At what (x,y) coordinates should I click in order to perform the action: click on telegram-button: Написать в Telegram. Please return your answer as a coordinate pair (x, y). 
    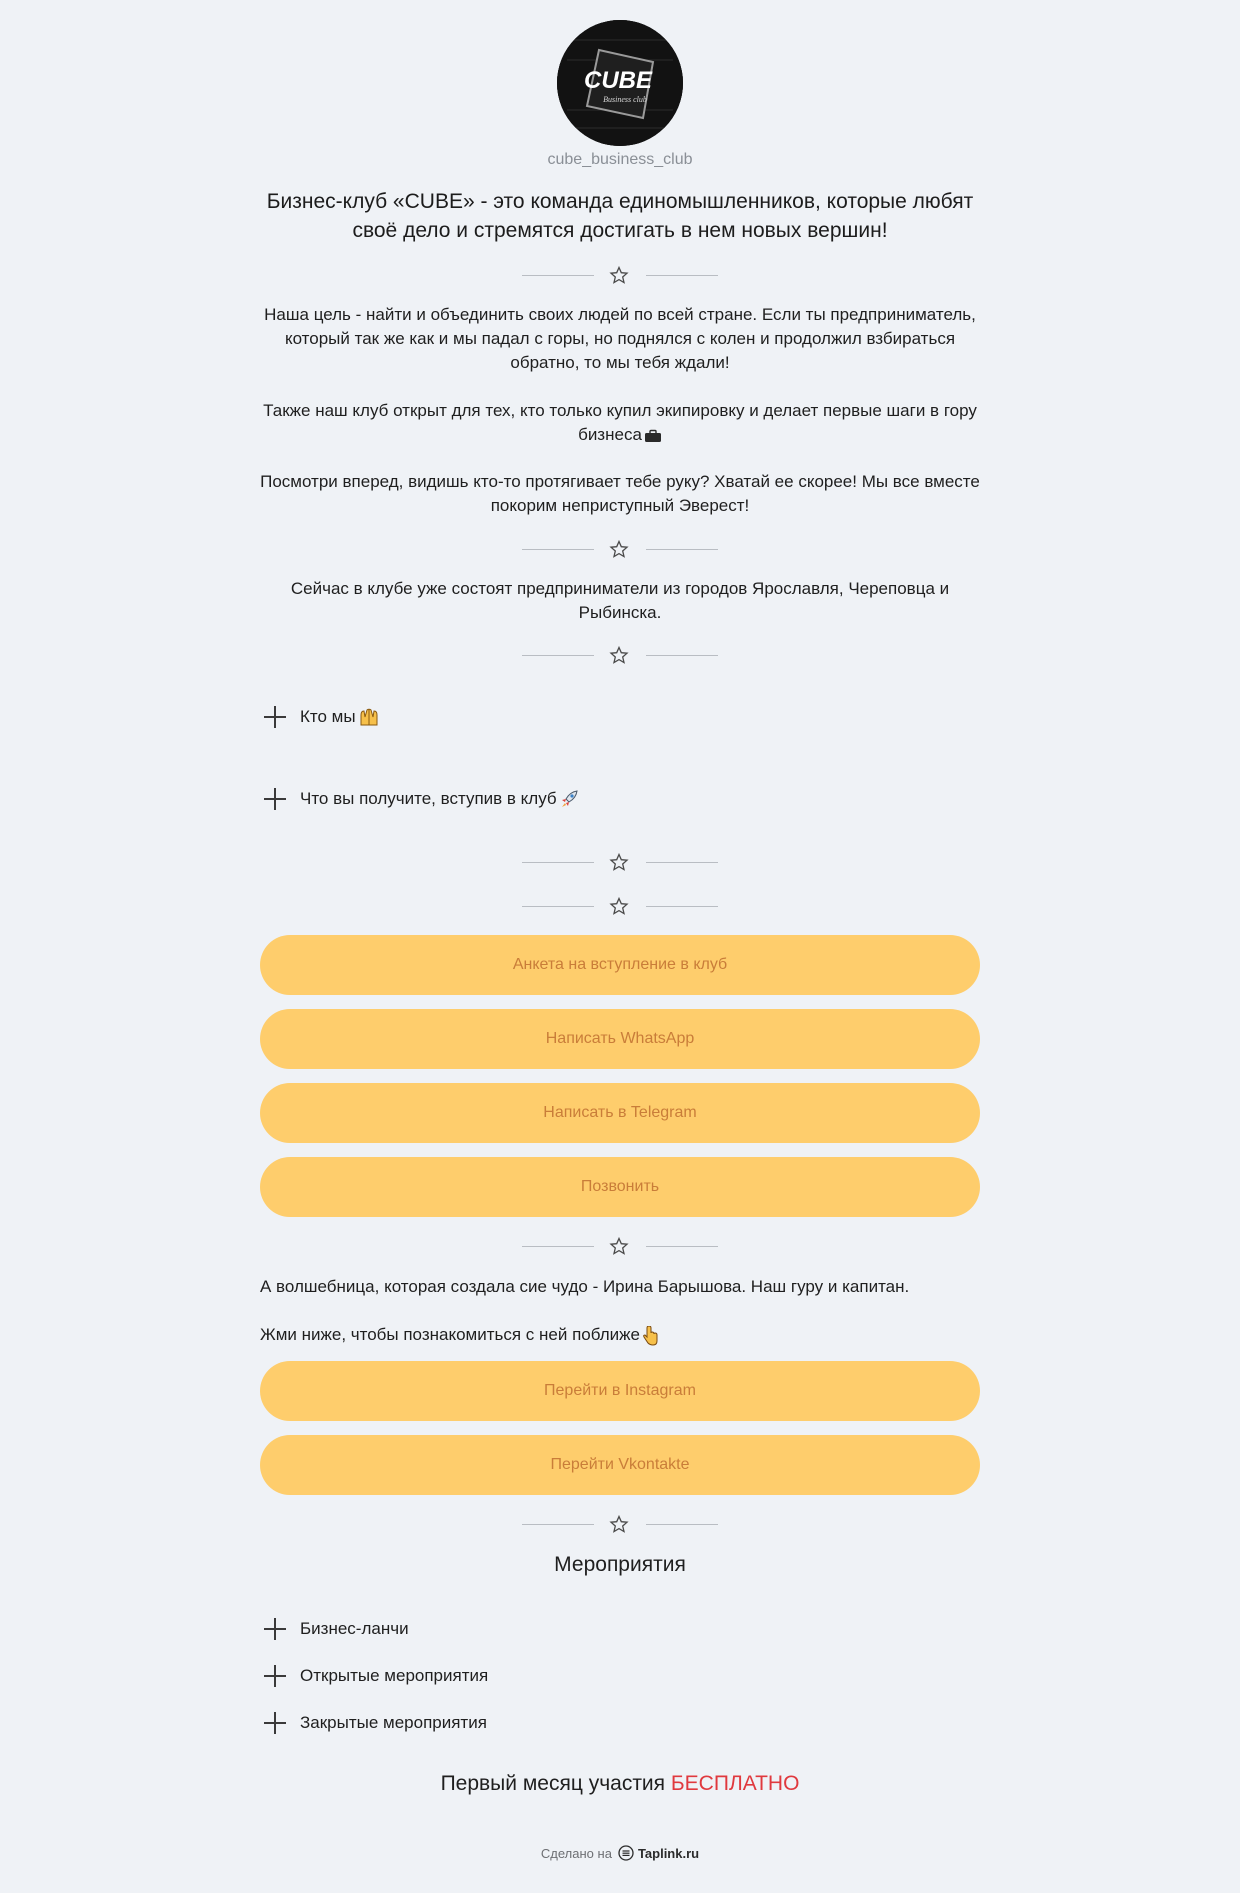
    Looking at the image, I should click on (620, 1113).